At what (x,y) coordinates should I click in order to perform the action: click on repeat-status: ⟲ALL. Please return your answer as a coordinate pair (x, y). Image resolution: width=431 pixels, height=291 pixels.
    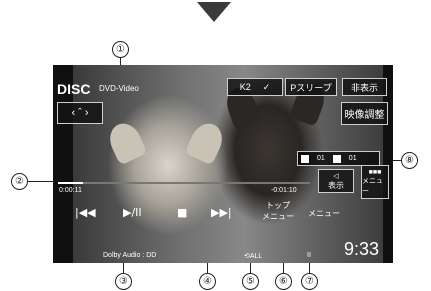
    Looking at the image, I should click on (253, 256).